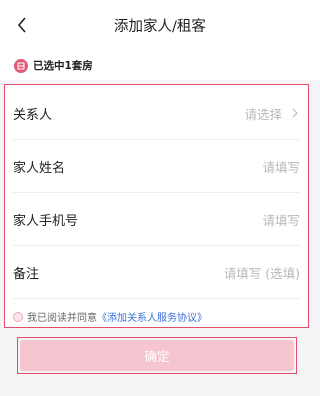  Describe the element at coordinates (152, 316) in the screenshot. I see `agreement-link: 《添加关系人服务协议》` at that location.